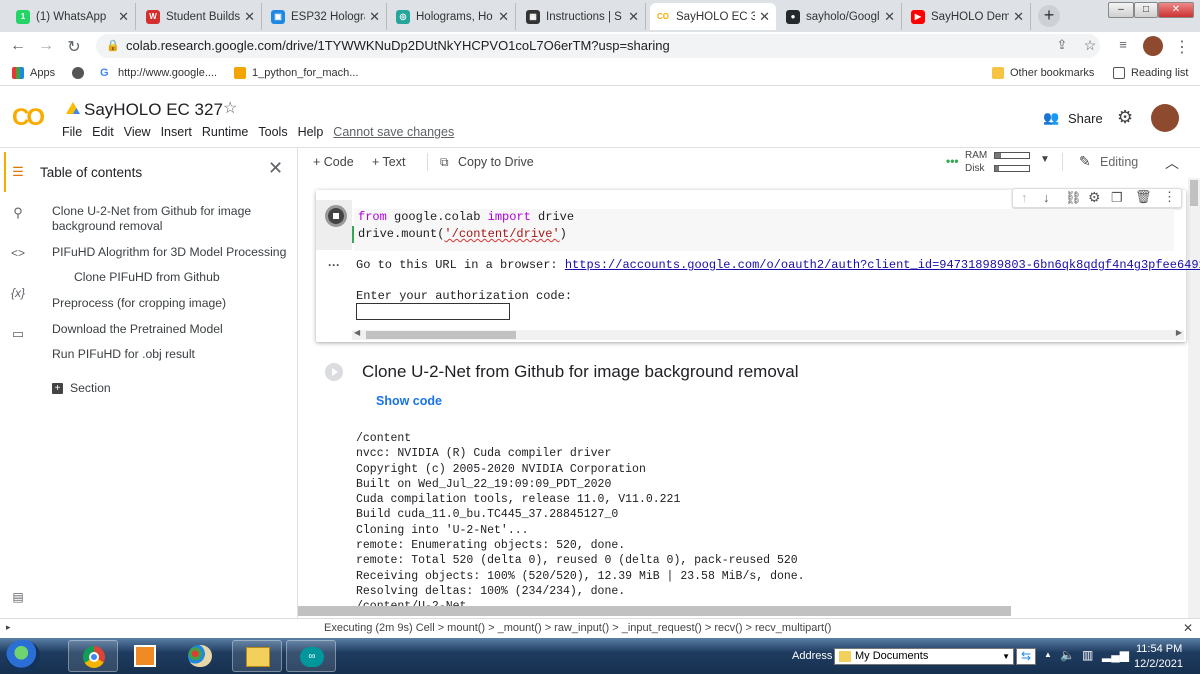 The height and width of the screenshot is (674, 1200). Describe the element at coordinates (1143, 197) in the screenshot. I see `delete-icon: 🗑` at that location.